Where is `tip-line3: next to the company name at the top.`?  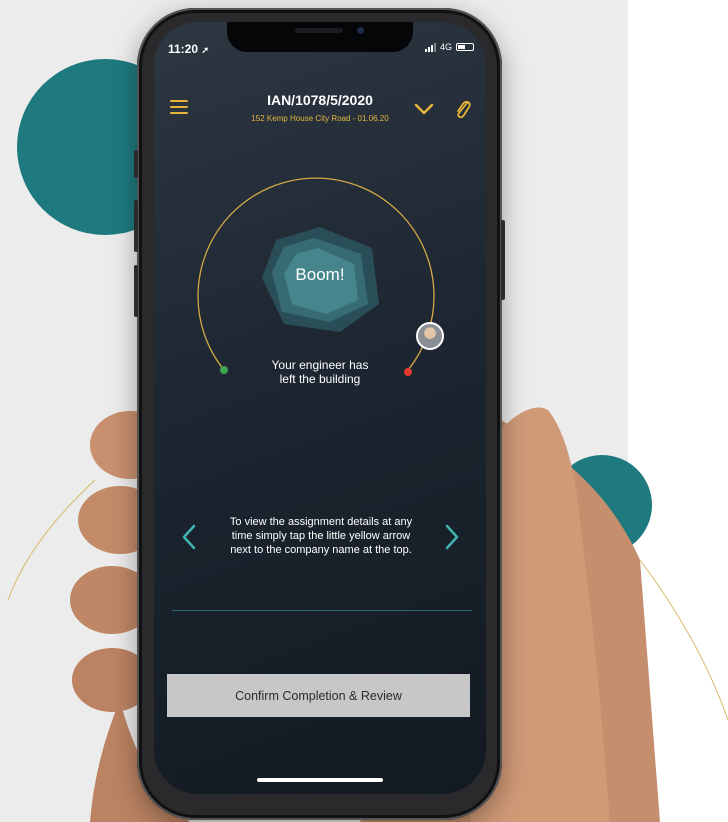
tip-line3: next to the company name at the top. is located at coordinates (321, 550).